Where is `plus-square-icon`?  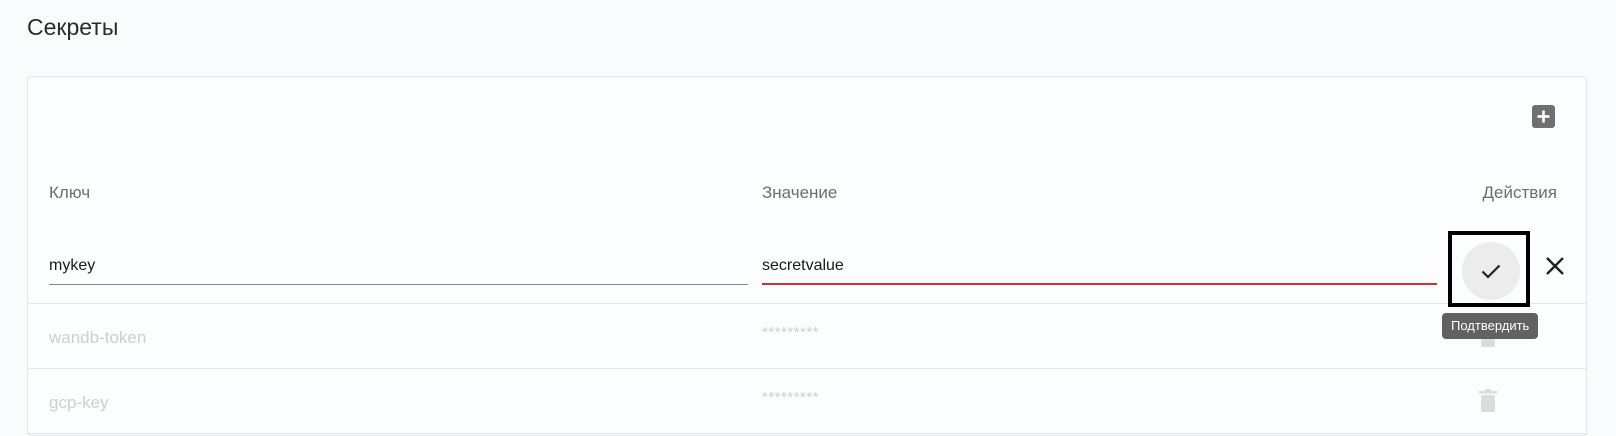
plus-square-icon is located at coordinates (1543, 116).